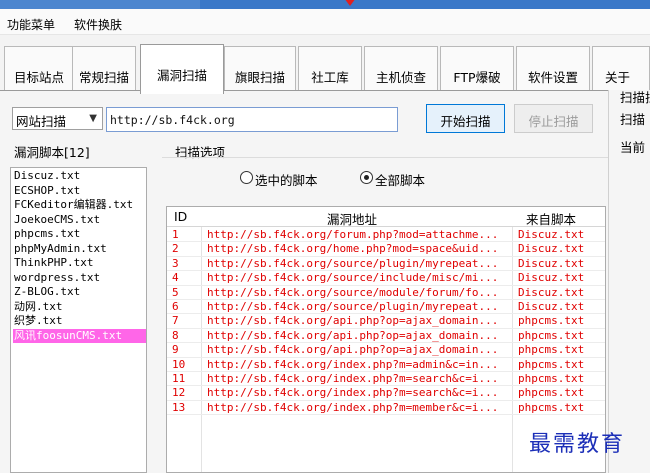  I want to click on watermark: 最需教育, so click(577, 444).